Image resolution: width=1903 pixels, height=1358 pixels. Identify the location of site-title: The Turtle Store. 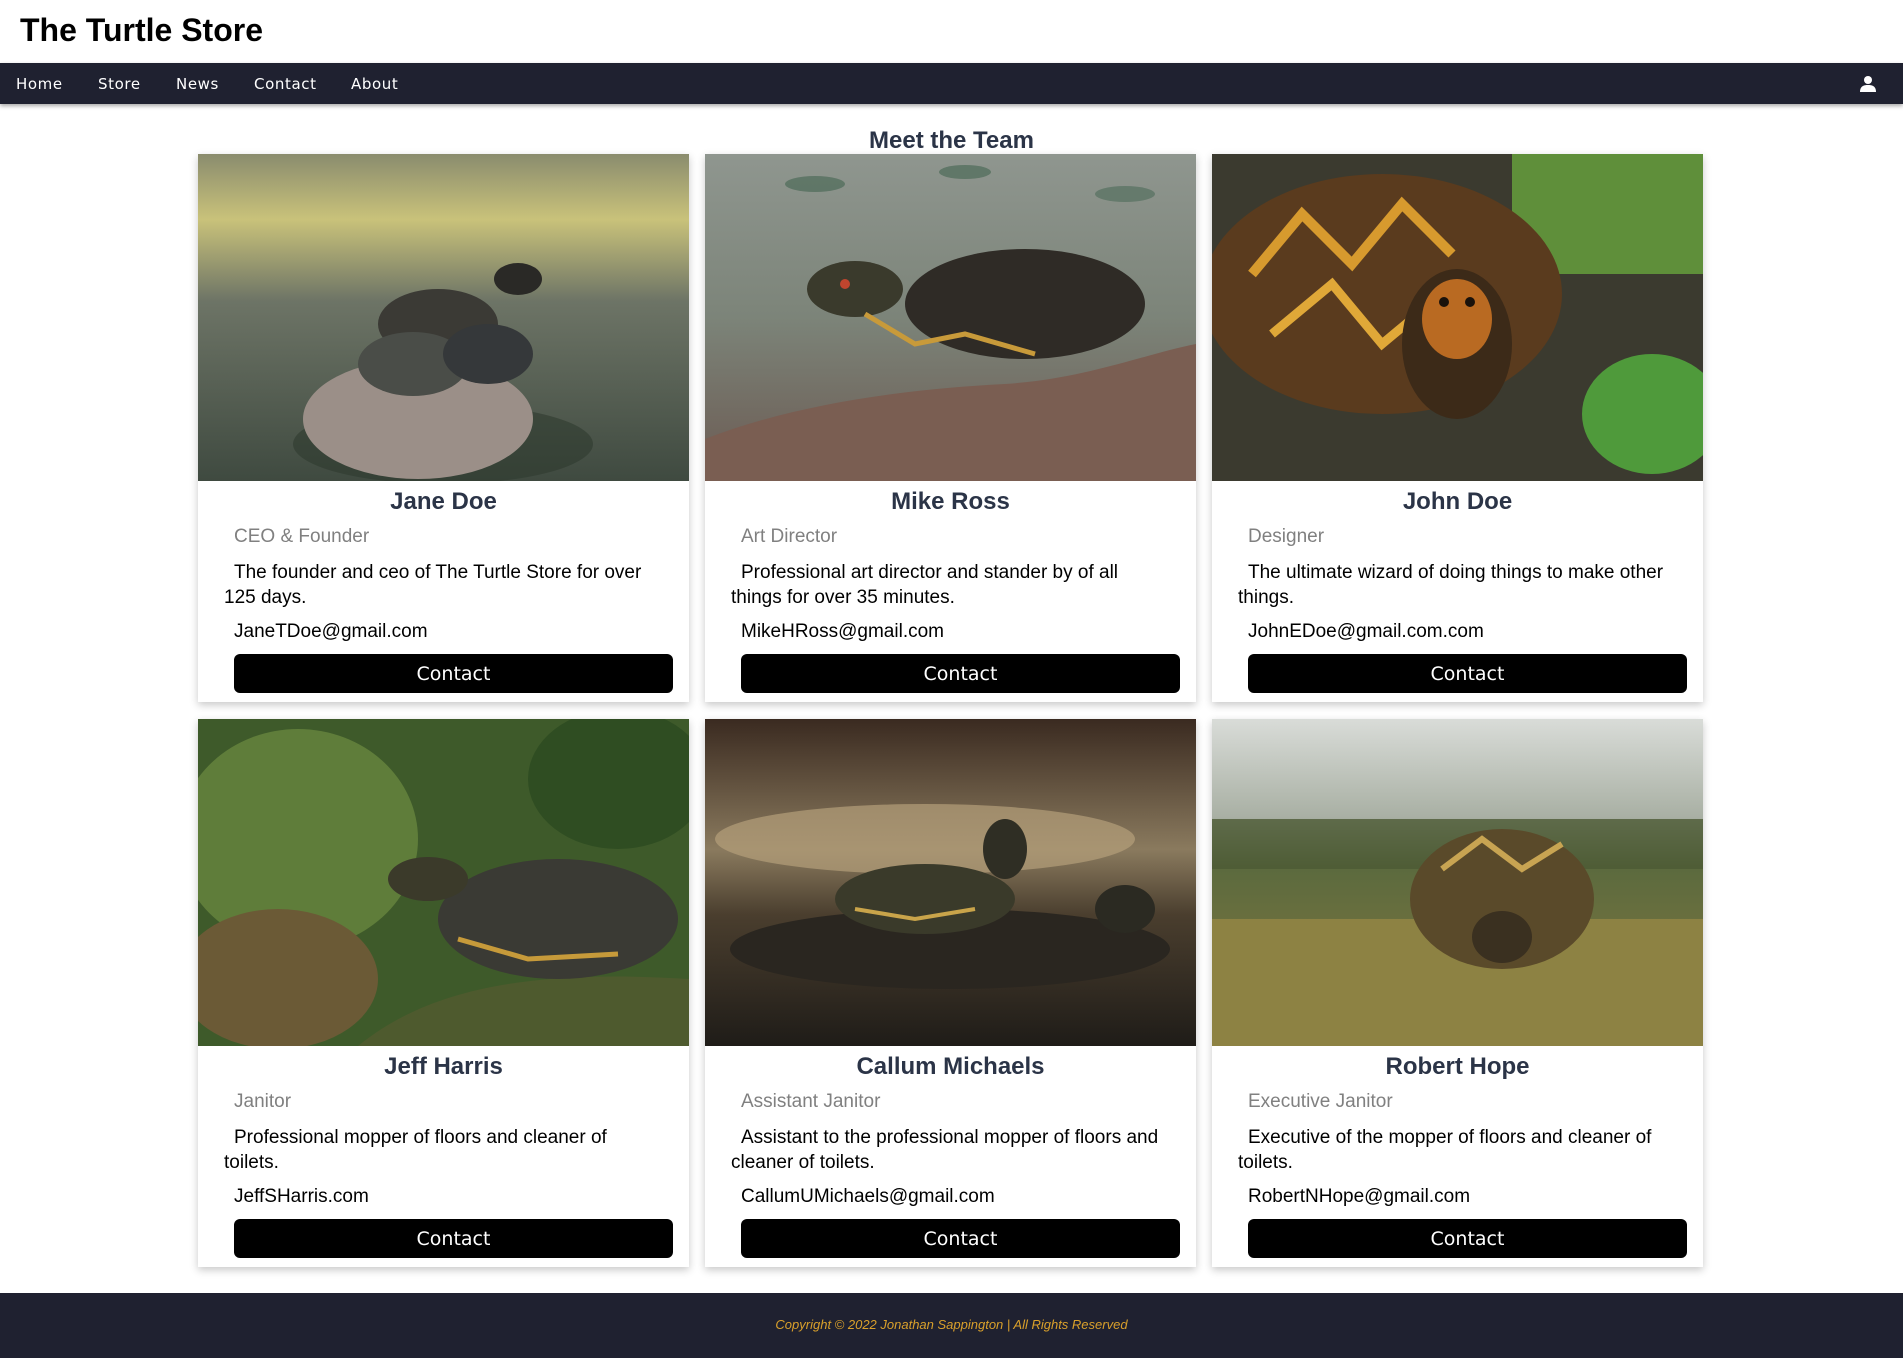
(141, 30).